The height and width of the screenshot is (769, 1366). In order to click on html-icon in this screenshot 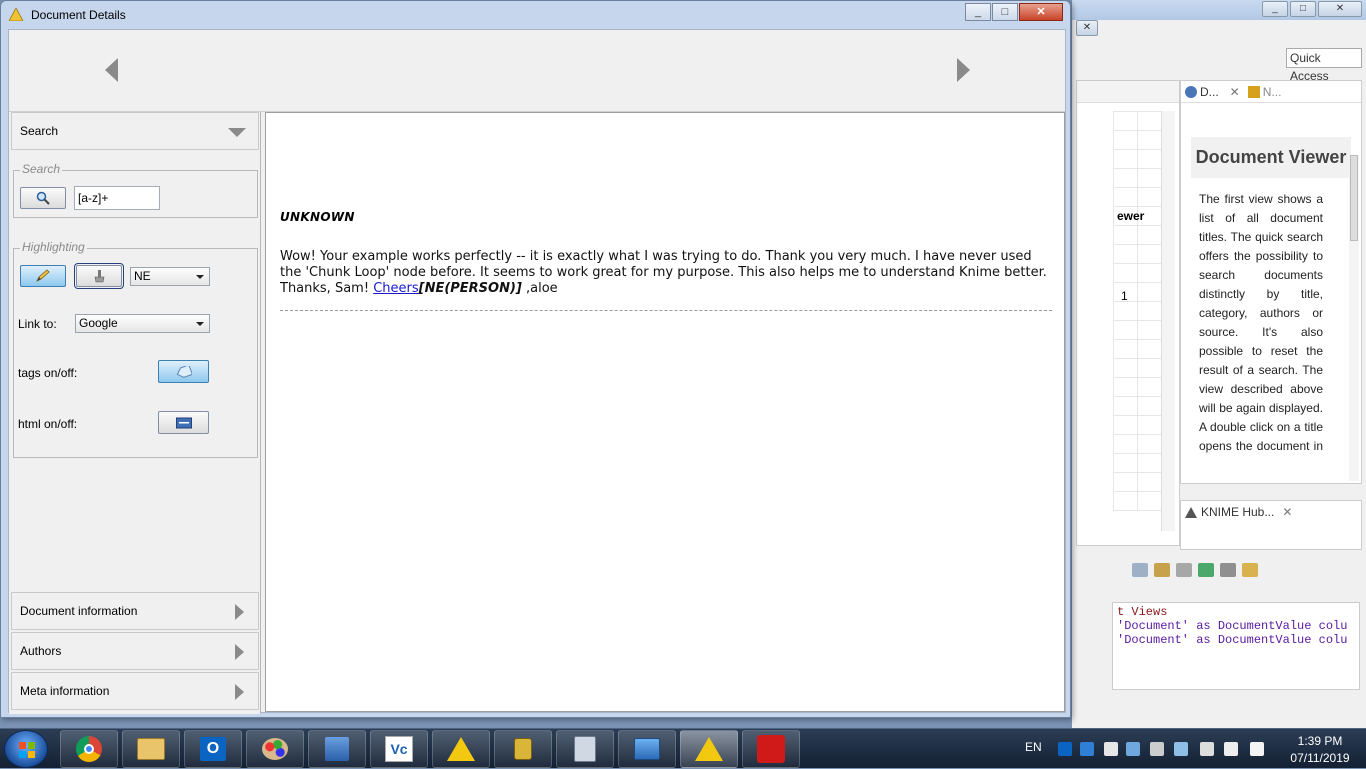, I will do `click(183, 422)`.